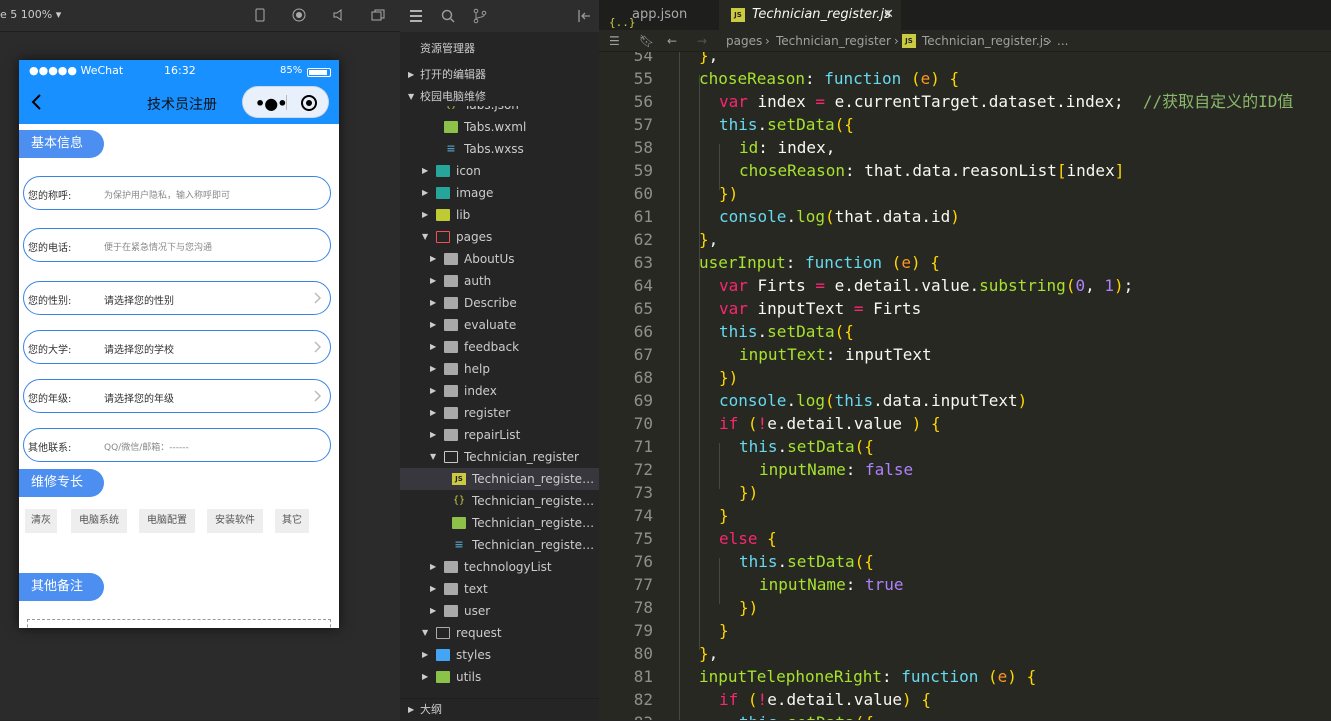 The height and width of the screenshot is (721, 1331). What do you see at coordinates (499, 215) in the screenshot?
I see `tree-folder: ▶ lib` at bounding box center [499, 215].